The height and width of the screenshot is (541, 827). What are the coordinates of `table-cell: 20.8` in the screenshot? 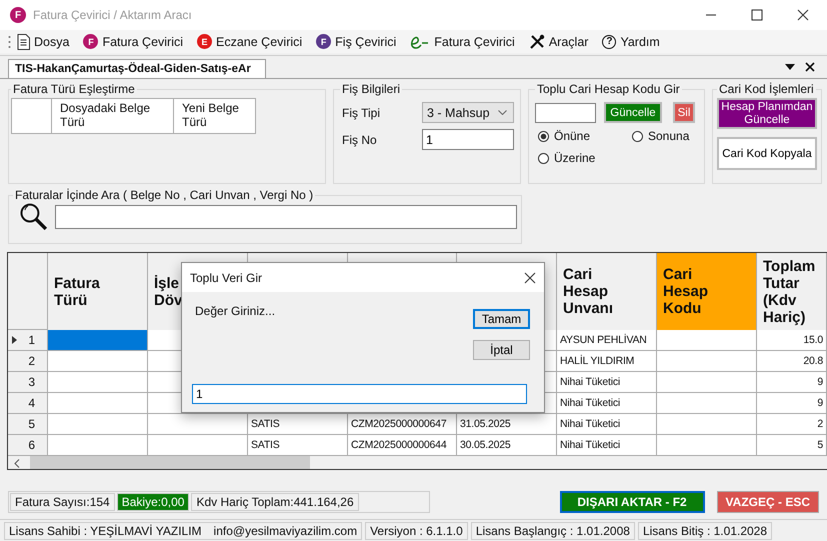 It's located at (792, 361).